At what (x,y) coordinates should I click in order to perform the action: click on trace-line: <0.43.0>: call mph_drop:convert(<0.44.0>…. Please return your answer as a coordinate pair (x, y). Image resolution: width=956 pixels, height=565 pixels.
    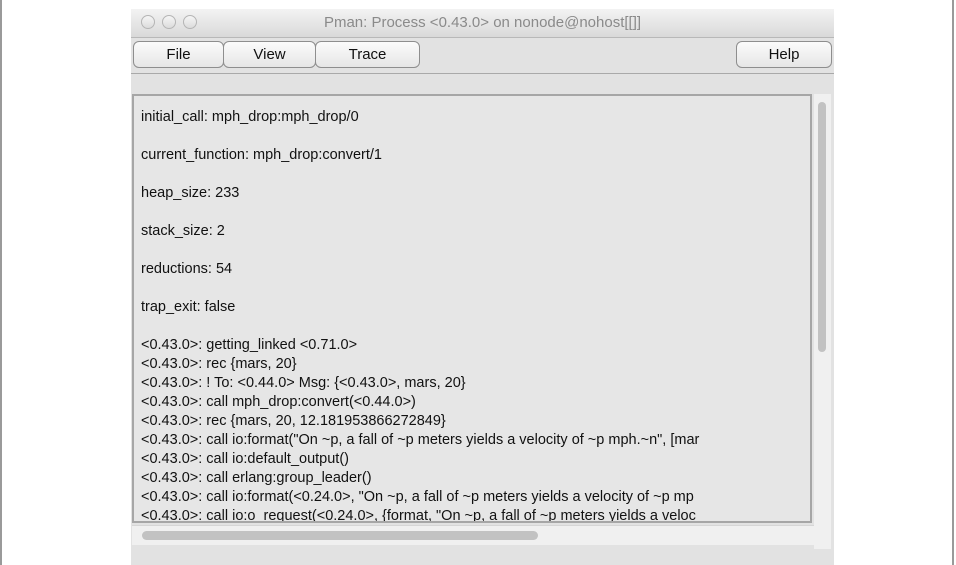
    Looking at the image, I should click on (278, 402).